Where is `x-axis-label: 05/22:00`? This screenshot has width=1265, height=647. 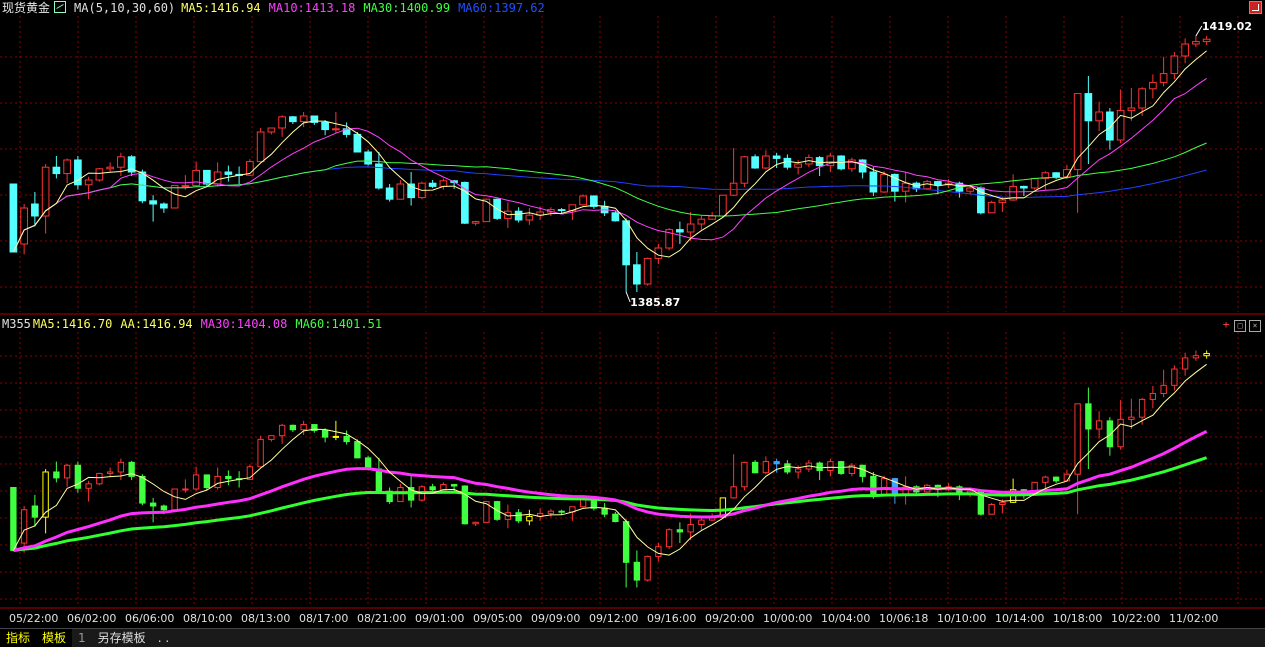
x-axis-label: 05/22:00 is located at coordinates (33, 618).